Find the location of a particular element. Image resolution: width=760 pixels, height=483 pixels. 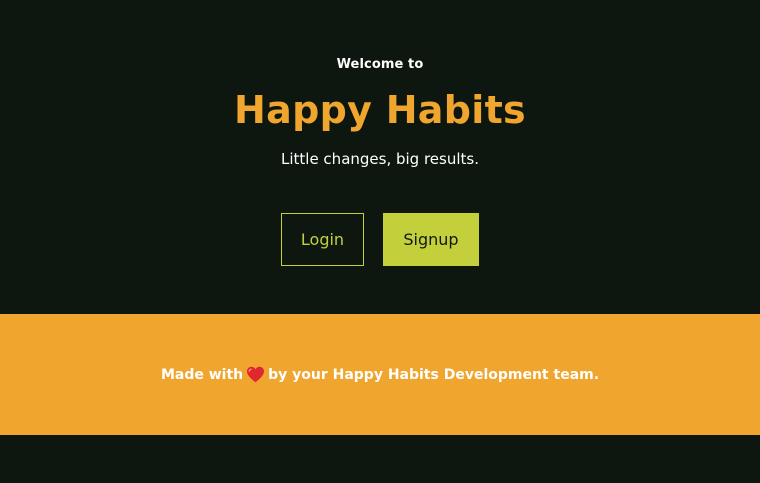

welcome-text: Welcome to is located at coordinates (380, 64).